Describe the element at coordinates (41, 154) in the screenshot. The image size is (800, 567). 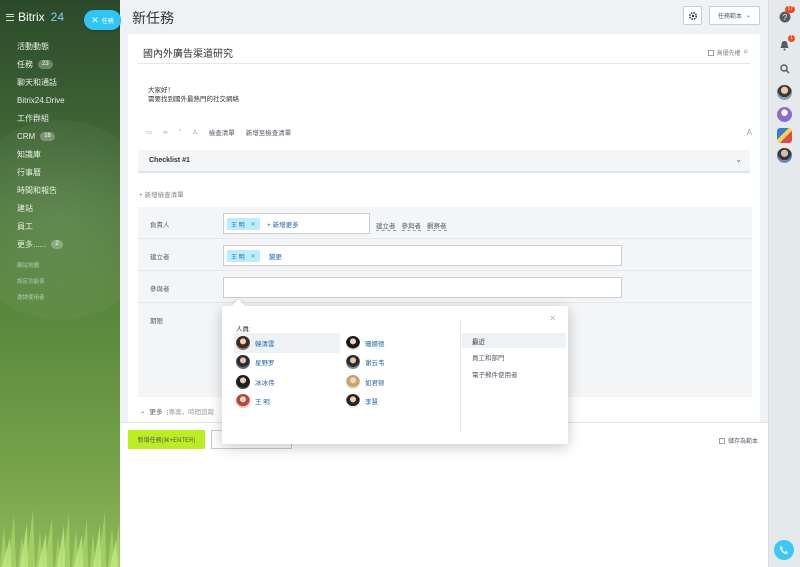
I see `sidebar-item: 知識庫` at that location.